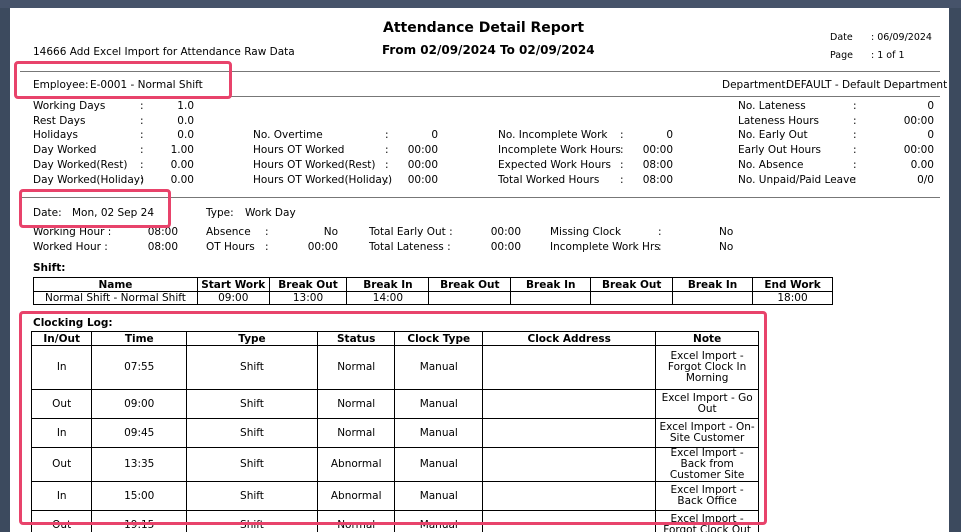  I want to click on summary-value: 1.00, so click(182, 150).